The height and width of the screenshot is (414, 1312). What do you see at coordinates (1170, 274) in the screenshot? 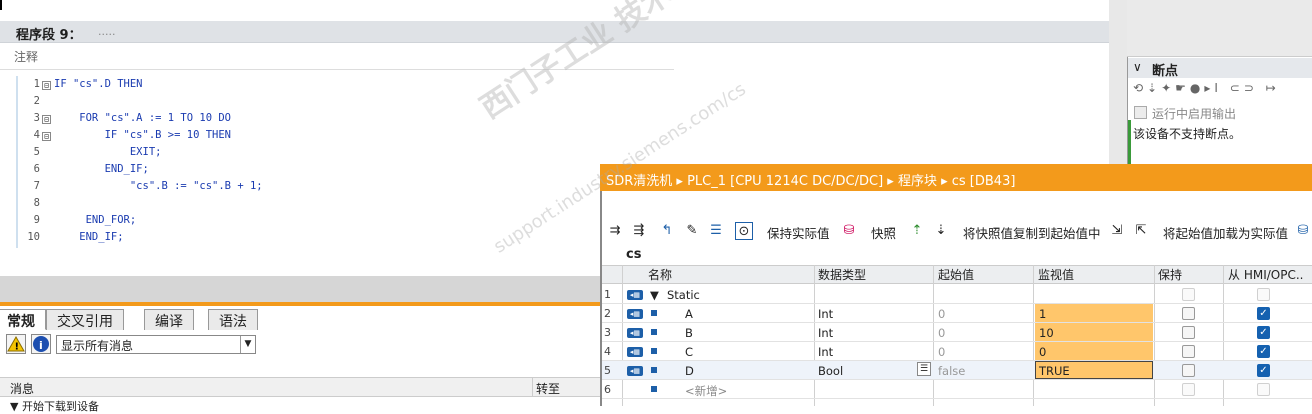
I see `column-retain: 保持` at bounding box center [1170, 274].